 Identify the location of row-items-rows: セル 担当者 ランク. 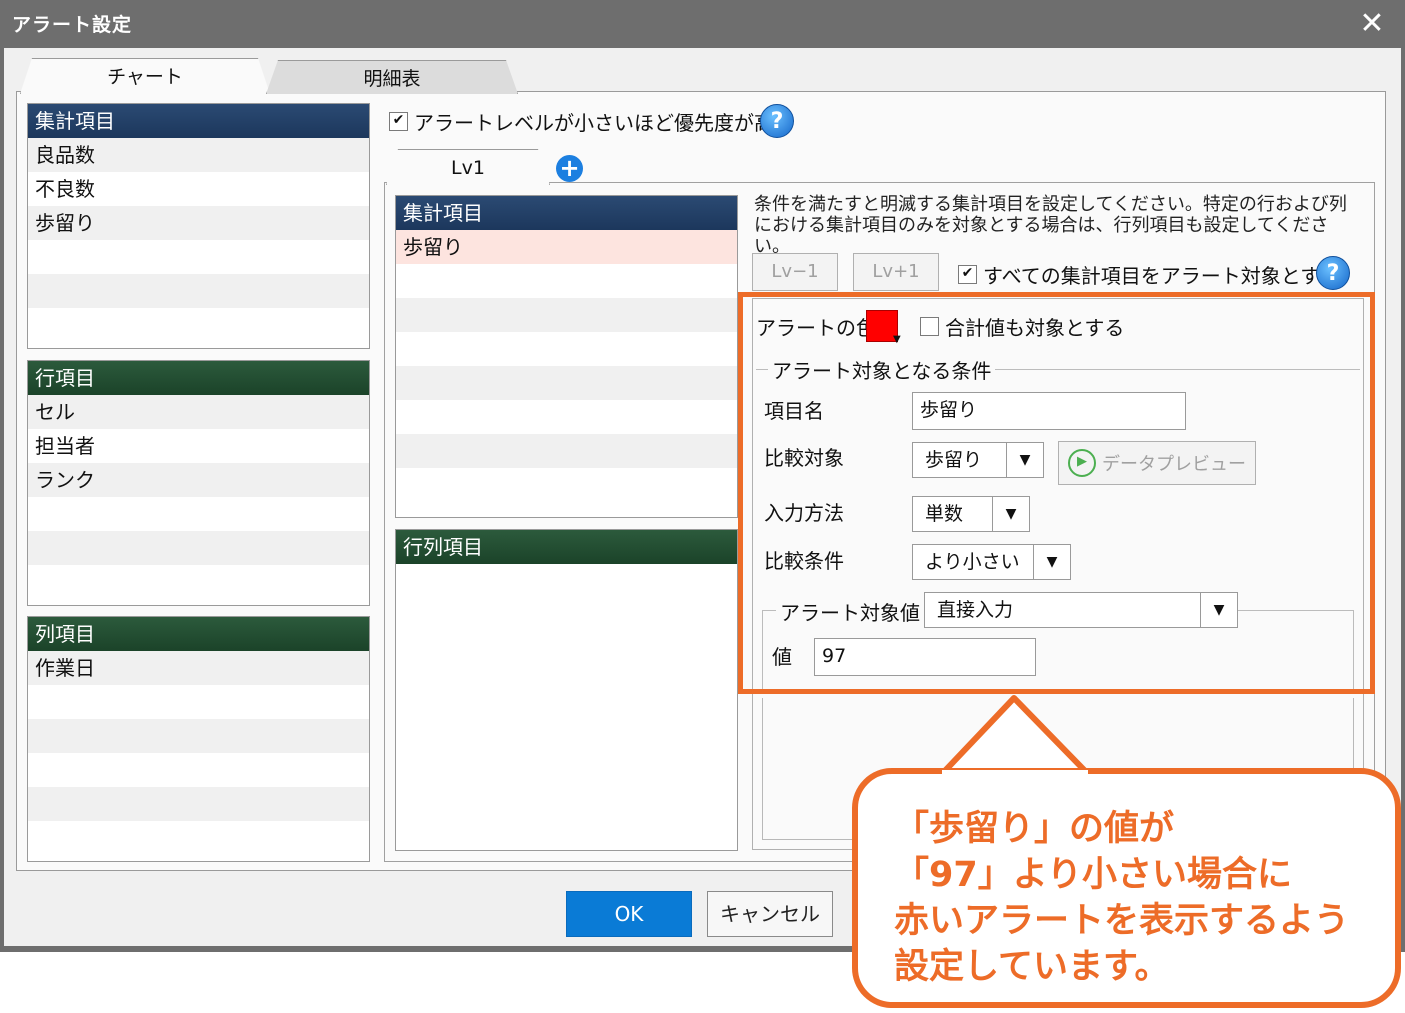
(198, 497).